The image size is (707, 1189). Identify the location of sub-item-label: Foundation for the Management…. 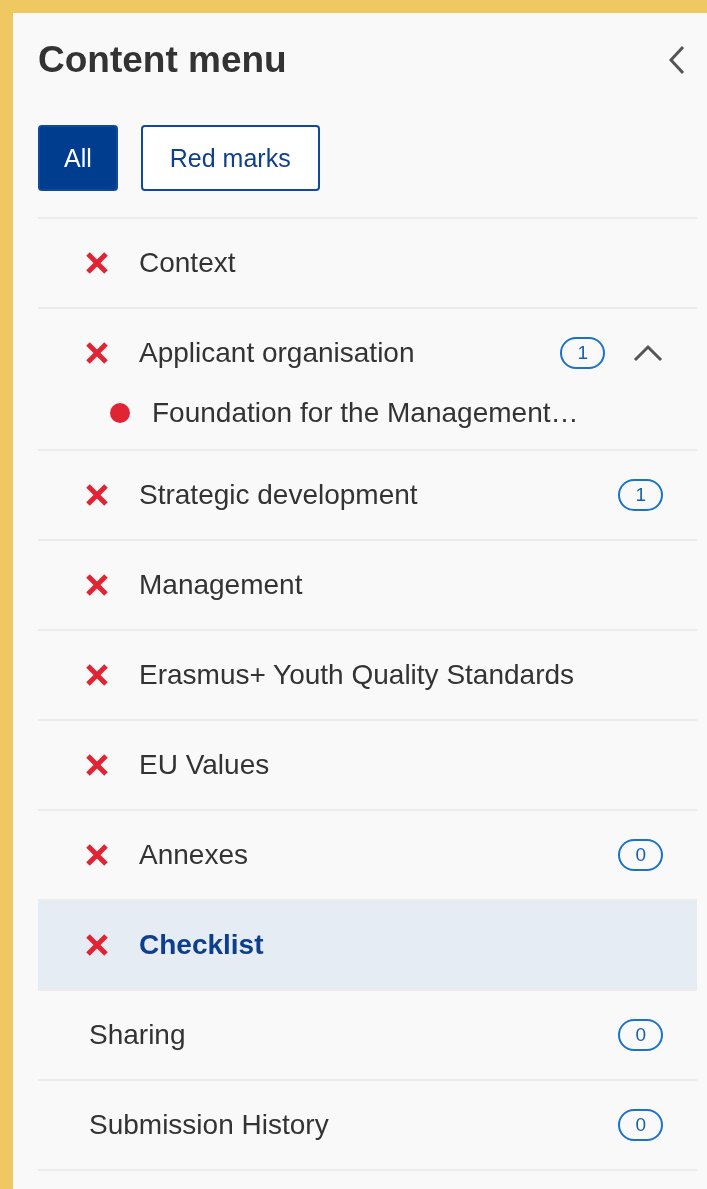
(365, 413).